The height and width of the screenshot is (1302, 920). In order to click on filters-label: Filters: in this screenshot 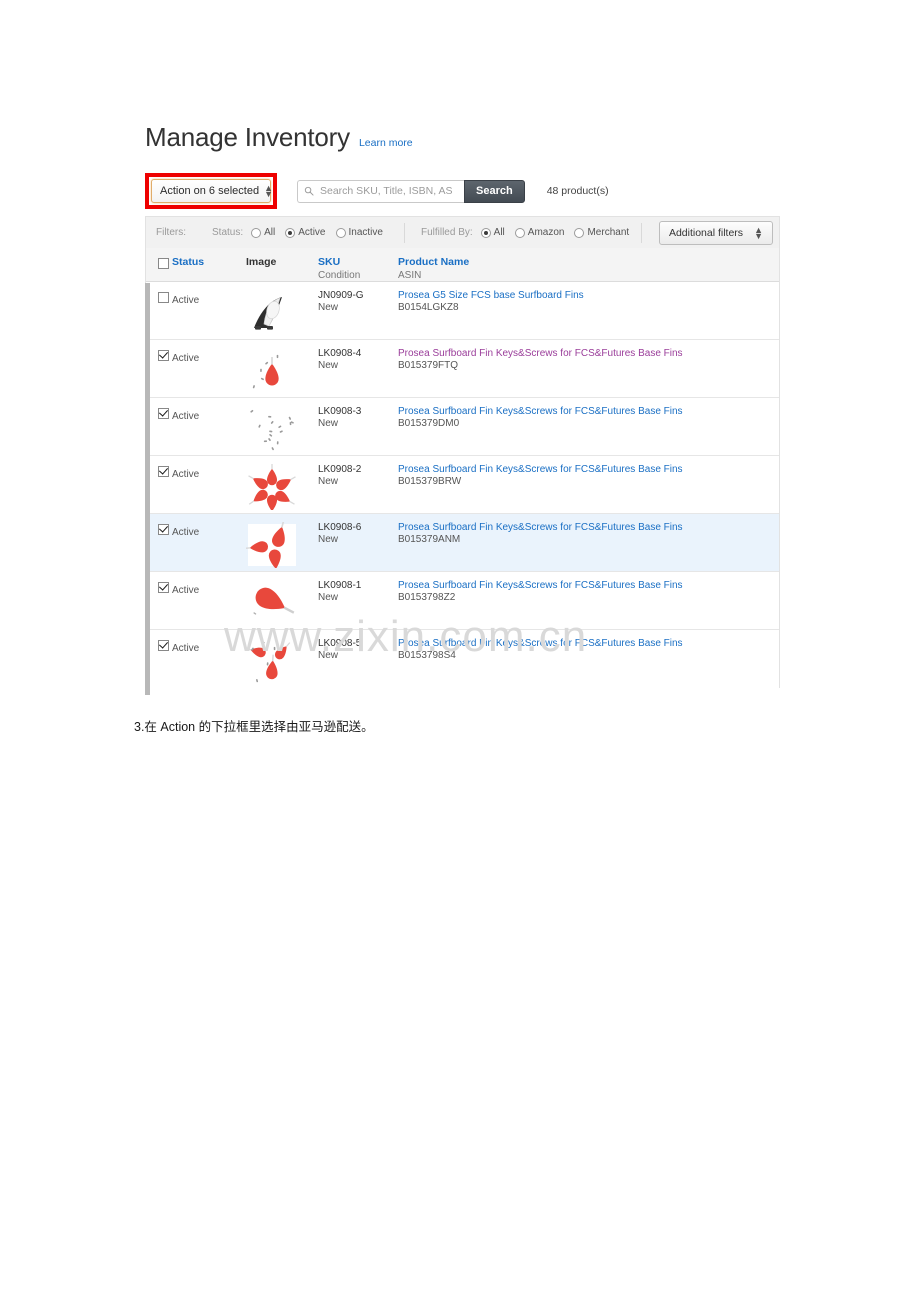, I will do `click(171, 232)`.